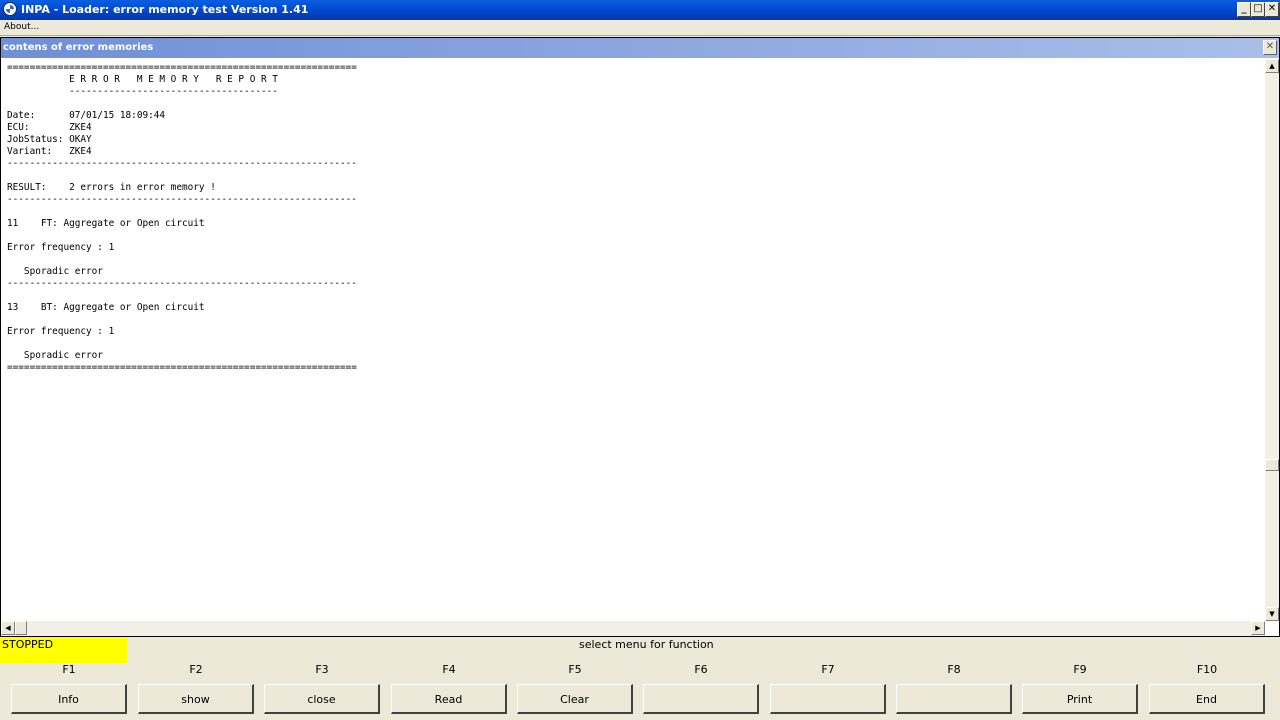 The width and height of the screenshot is (1280, 720). I want to click on arrow-right-icon: ▶, so click(1258, 628).